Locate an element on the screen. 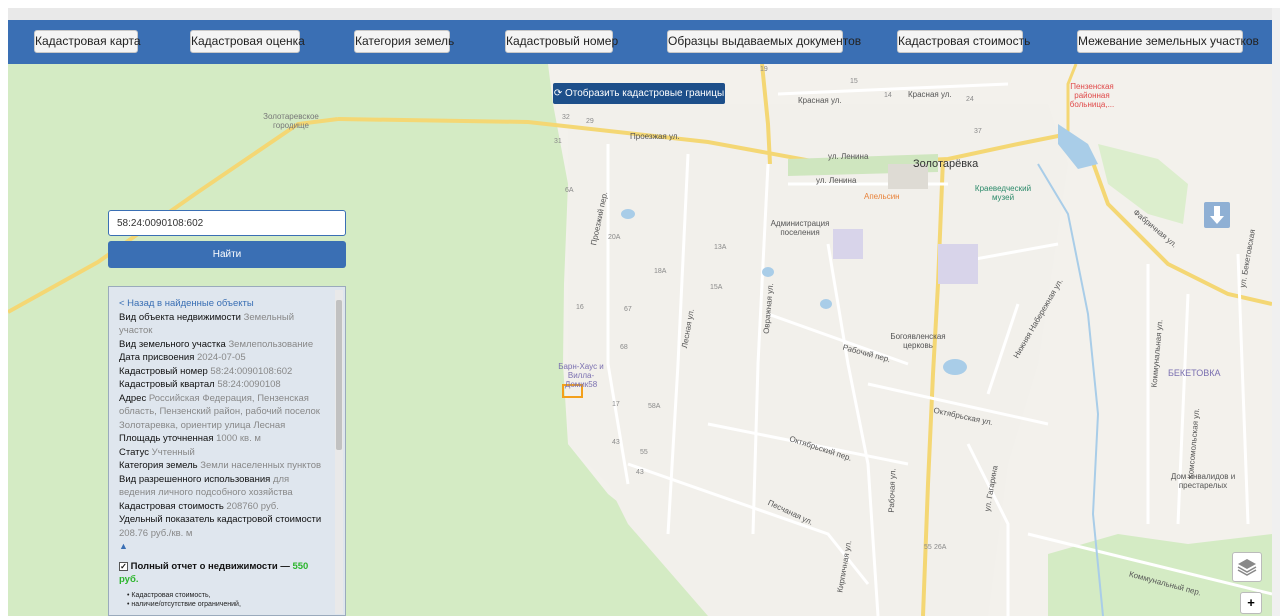 The width and height of the screenshot is (1280, 616). info-value: 208.76 руб./кв. м is located at coordinates (156, 533).